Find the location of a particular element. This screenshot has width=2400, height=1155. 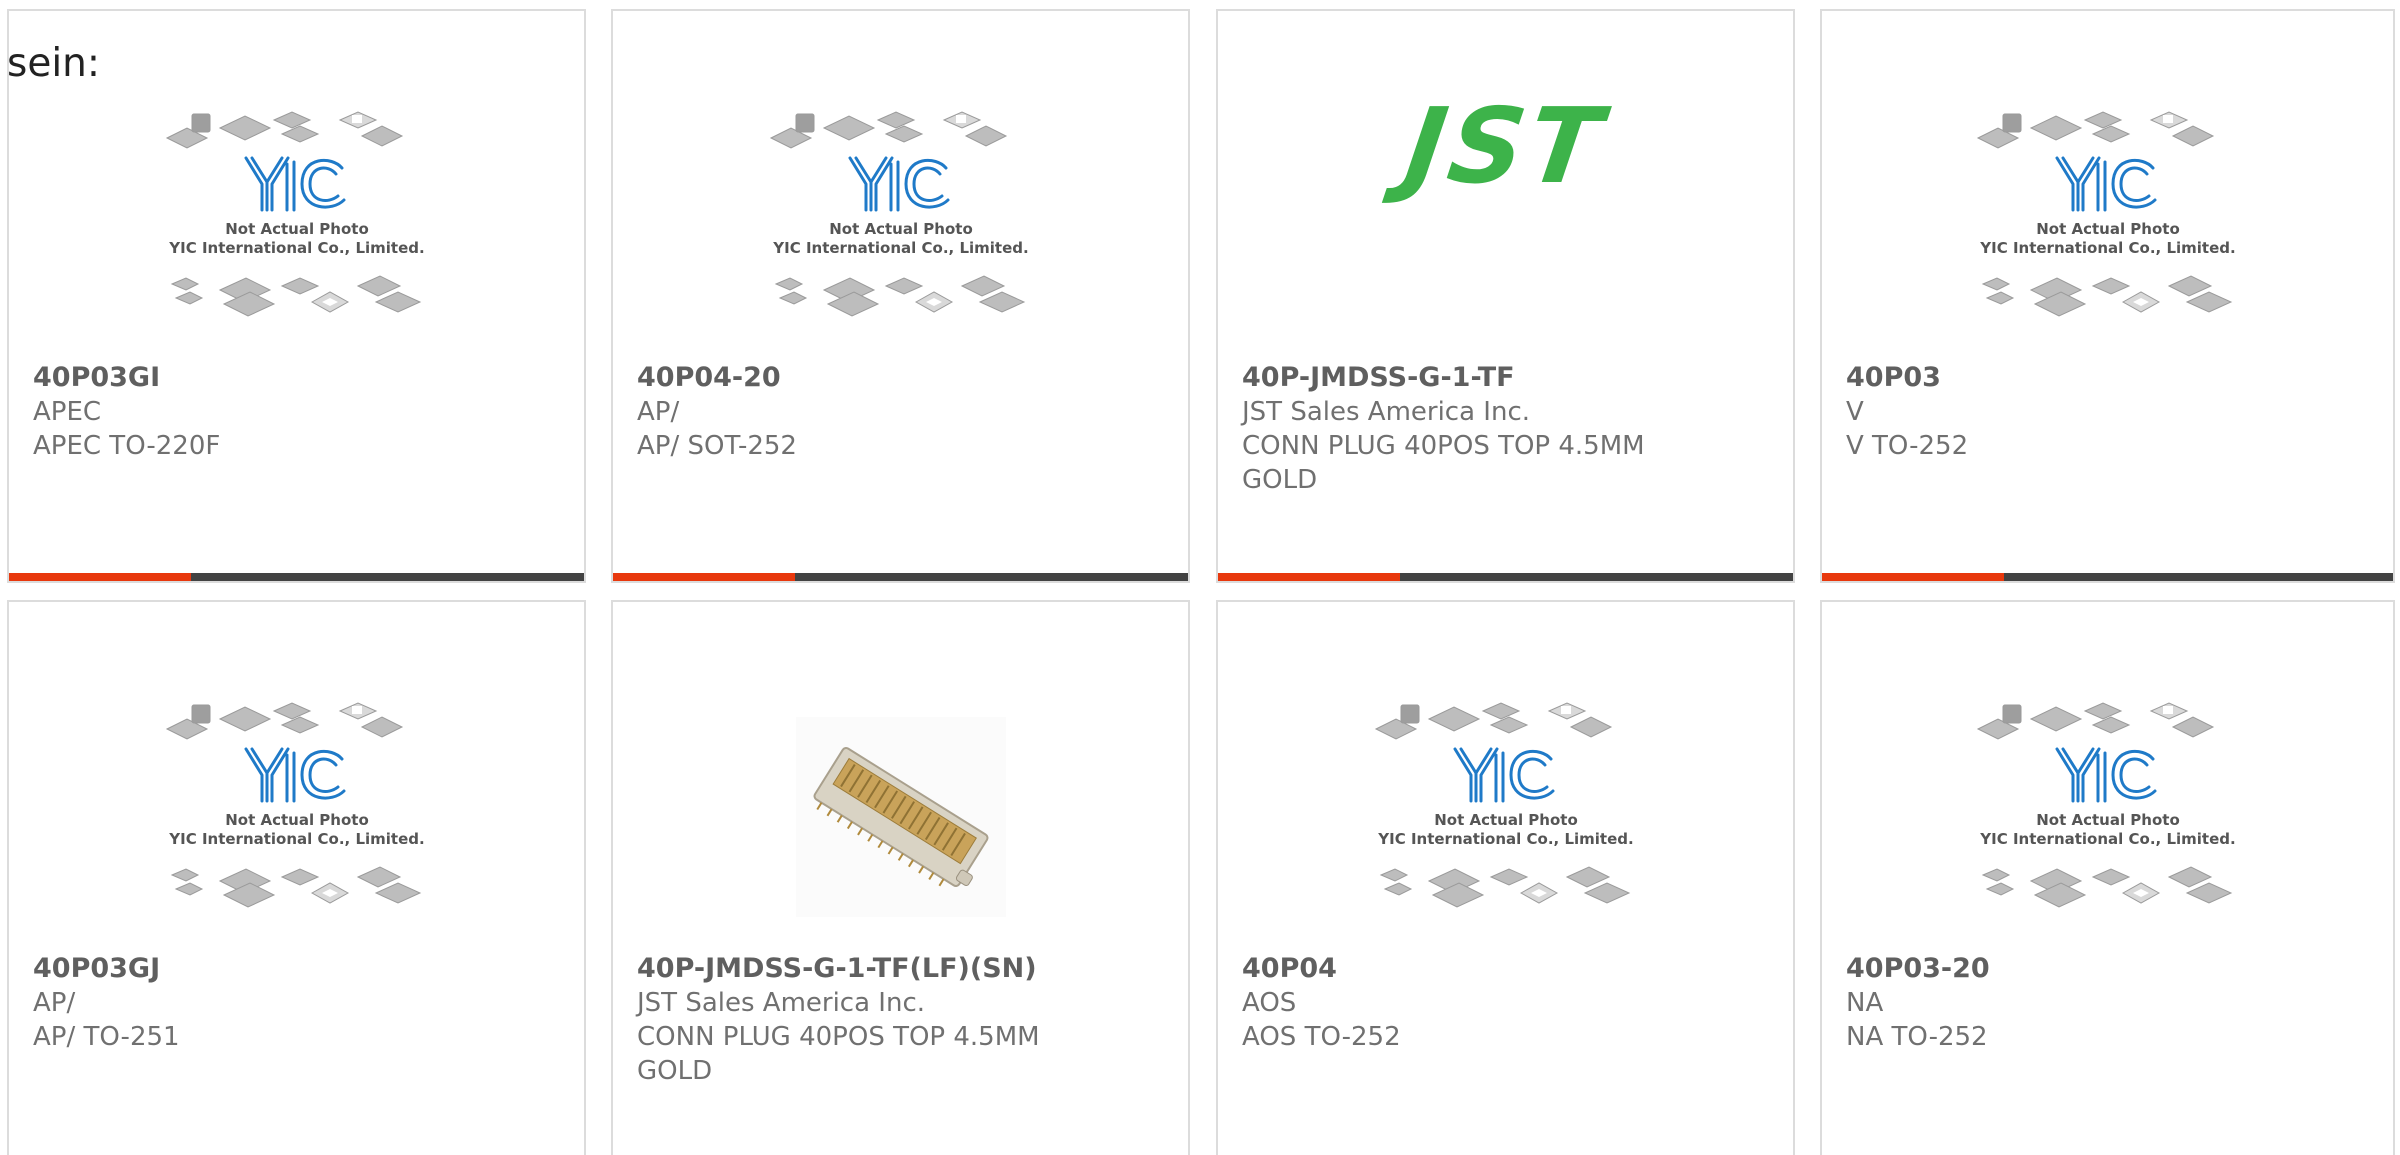

part-number-link: 40P03GI is located at coordinates (296, 378).